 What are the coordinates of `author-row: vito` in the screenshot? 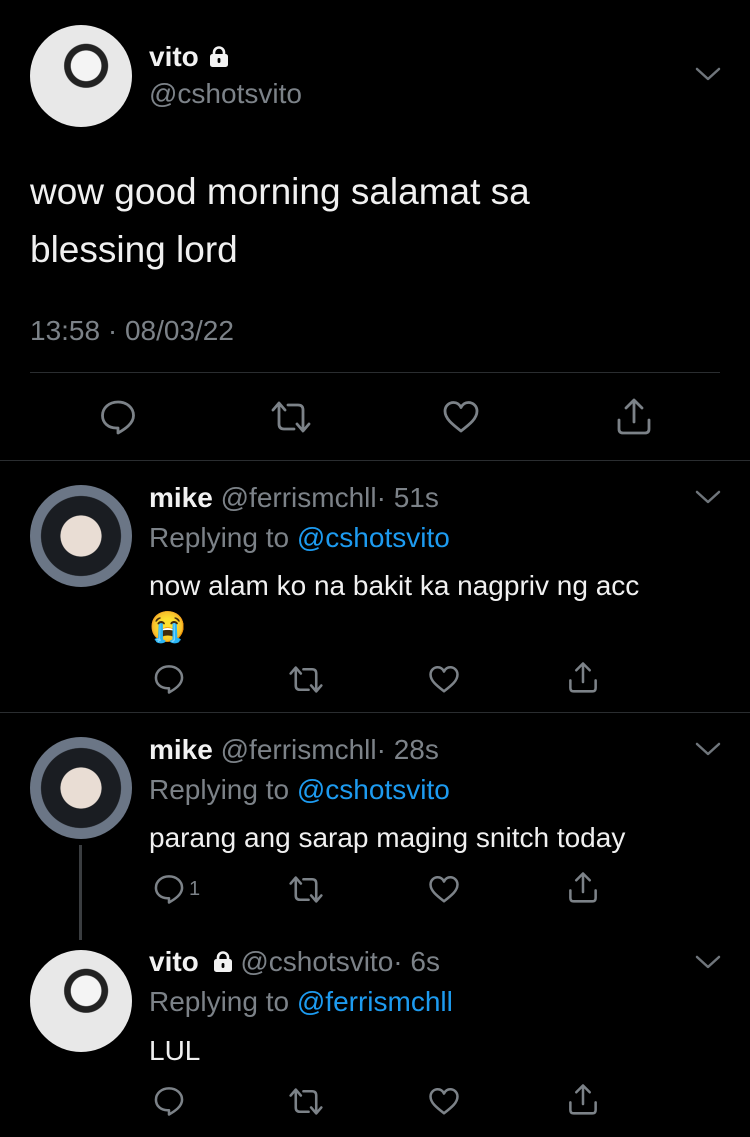 It's located at (189, 58).